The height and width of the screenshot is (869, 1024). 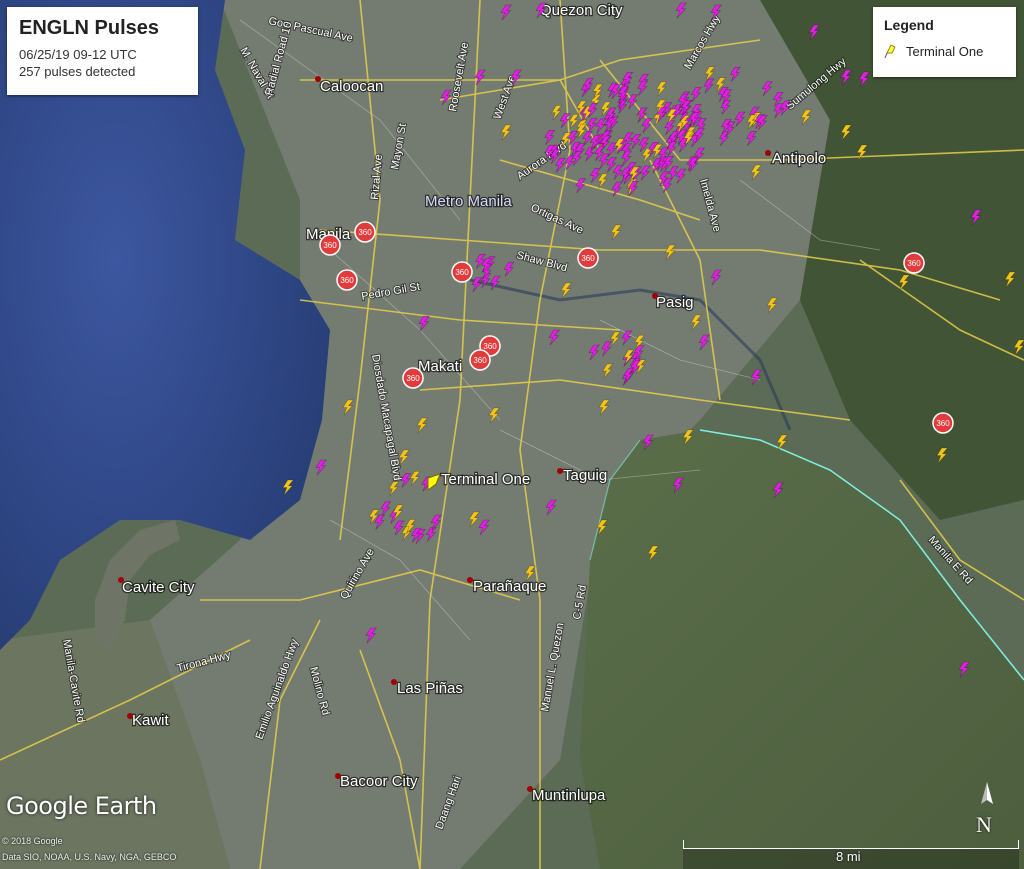 I want to click on place-cavite-city: Cavite City, so click(x=158, y=587).